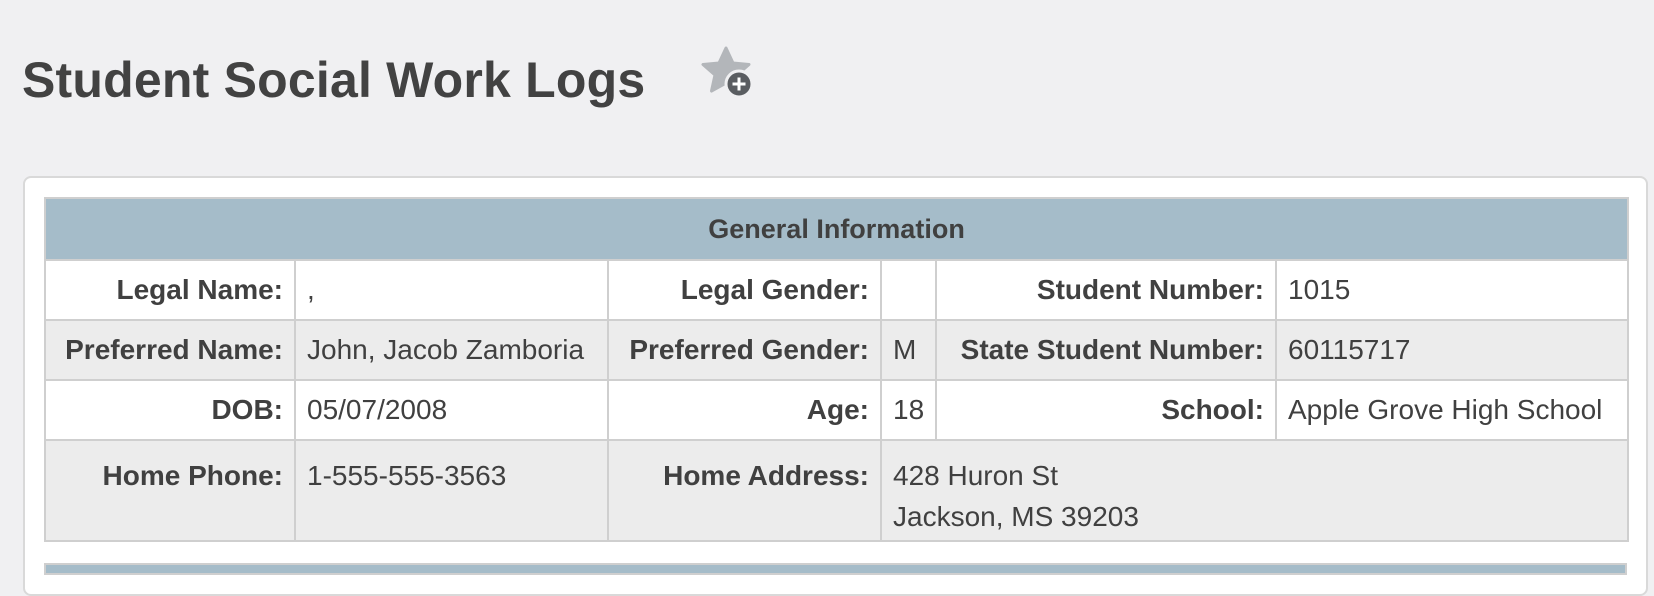  Describe the element at coordinates (908, 290) in the screenshot. I see `legal-gender-value` at that location.